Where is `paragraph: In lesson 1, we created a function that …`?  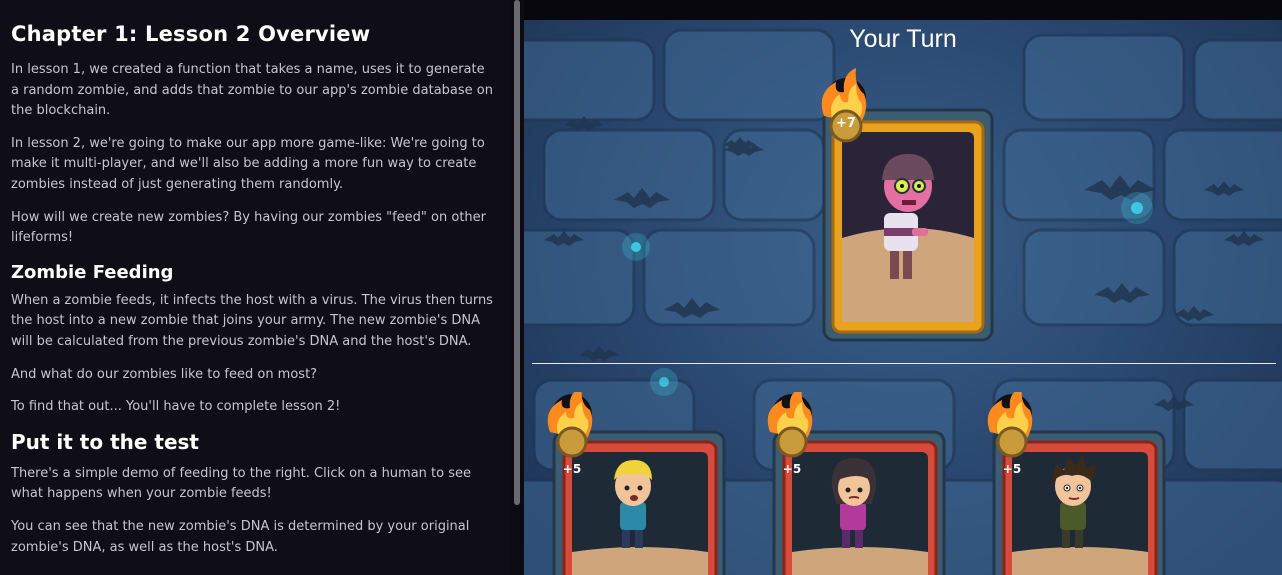
paragraph: In lesson 1, we created a function that … is located at coordinates (252, 90).